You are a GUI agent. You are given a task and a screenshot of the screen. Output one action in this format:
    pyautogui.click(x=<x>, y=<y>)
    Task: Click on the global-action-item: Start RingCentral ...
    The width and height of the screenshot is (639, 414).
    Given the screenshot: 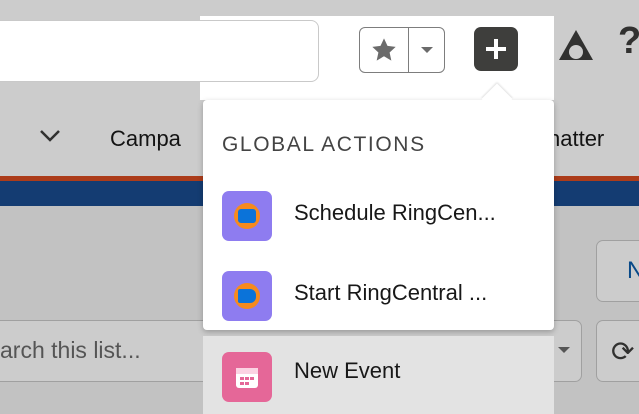 What is the action you would take?
    pyautogui.click(x=378, y=296)
    